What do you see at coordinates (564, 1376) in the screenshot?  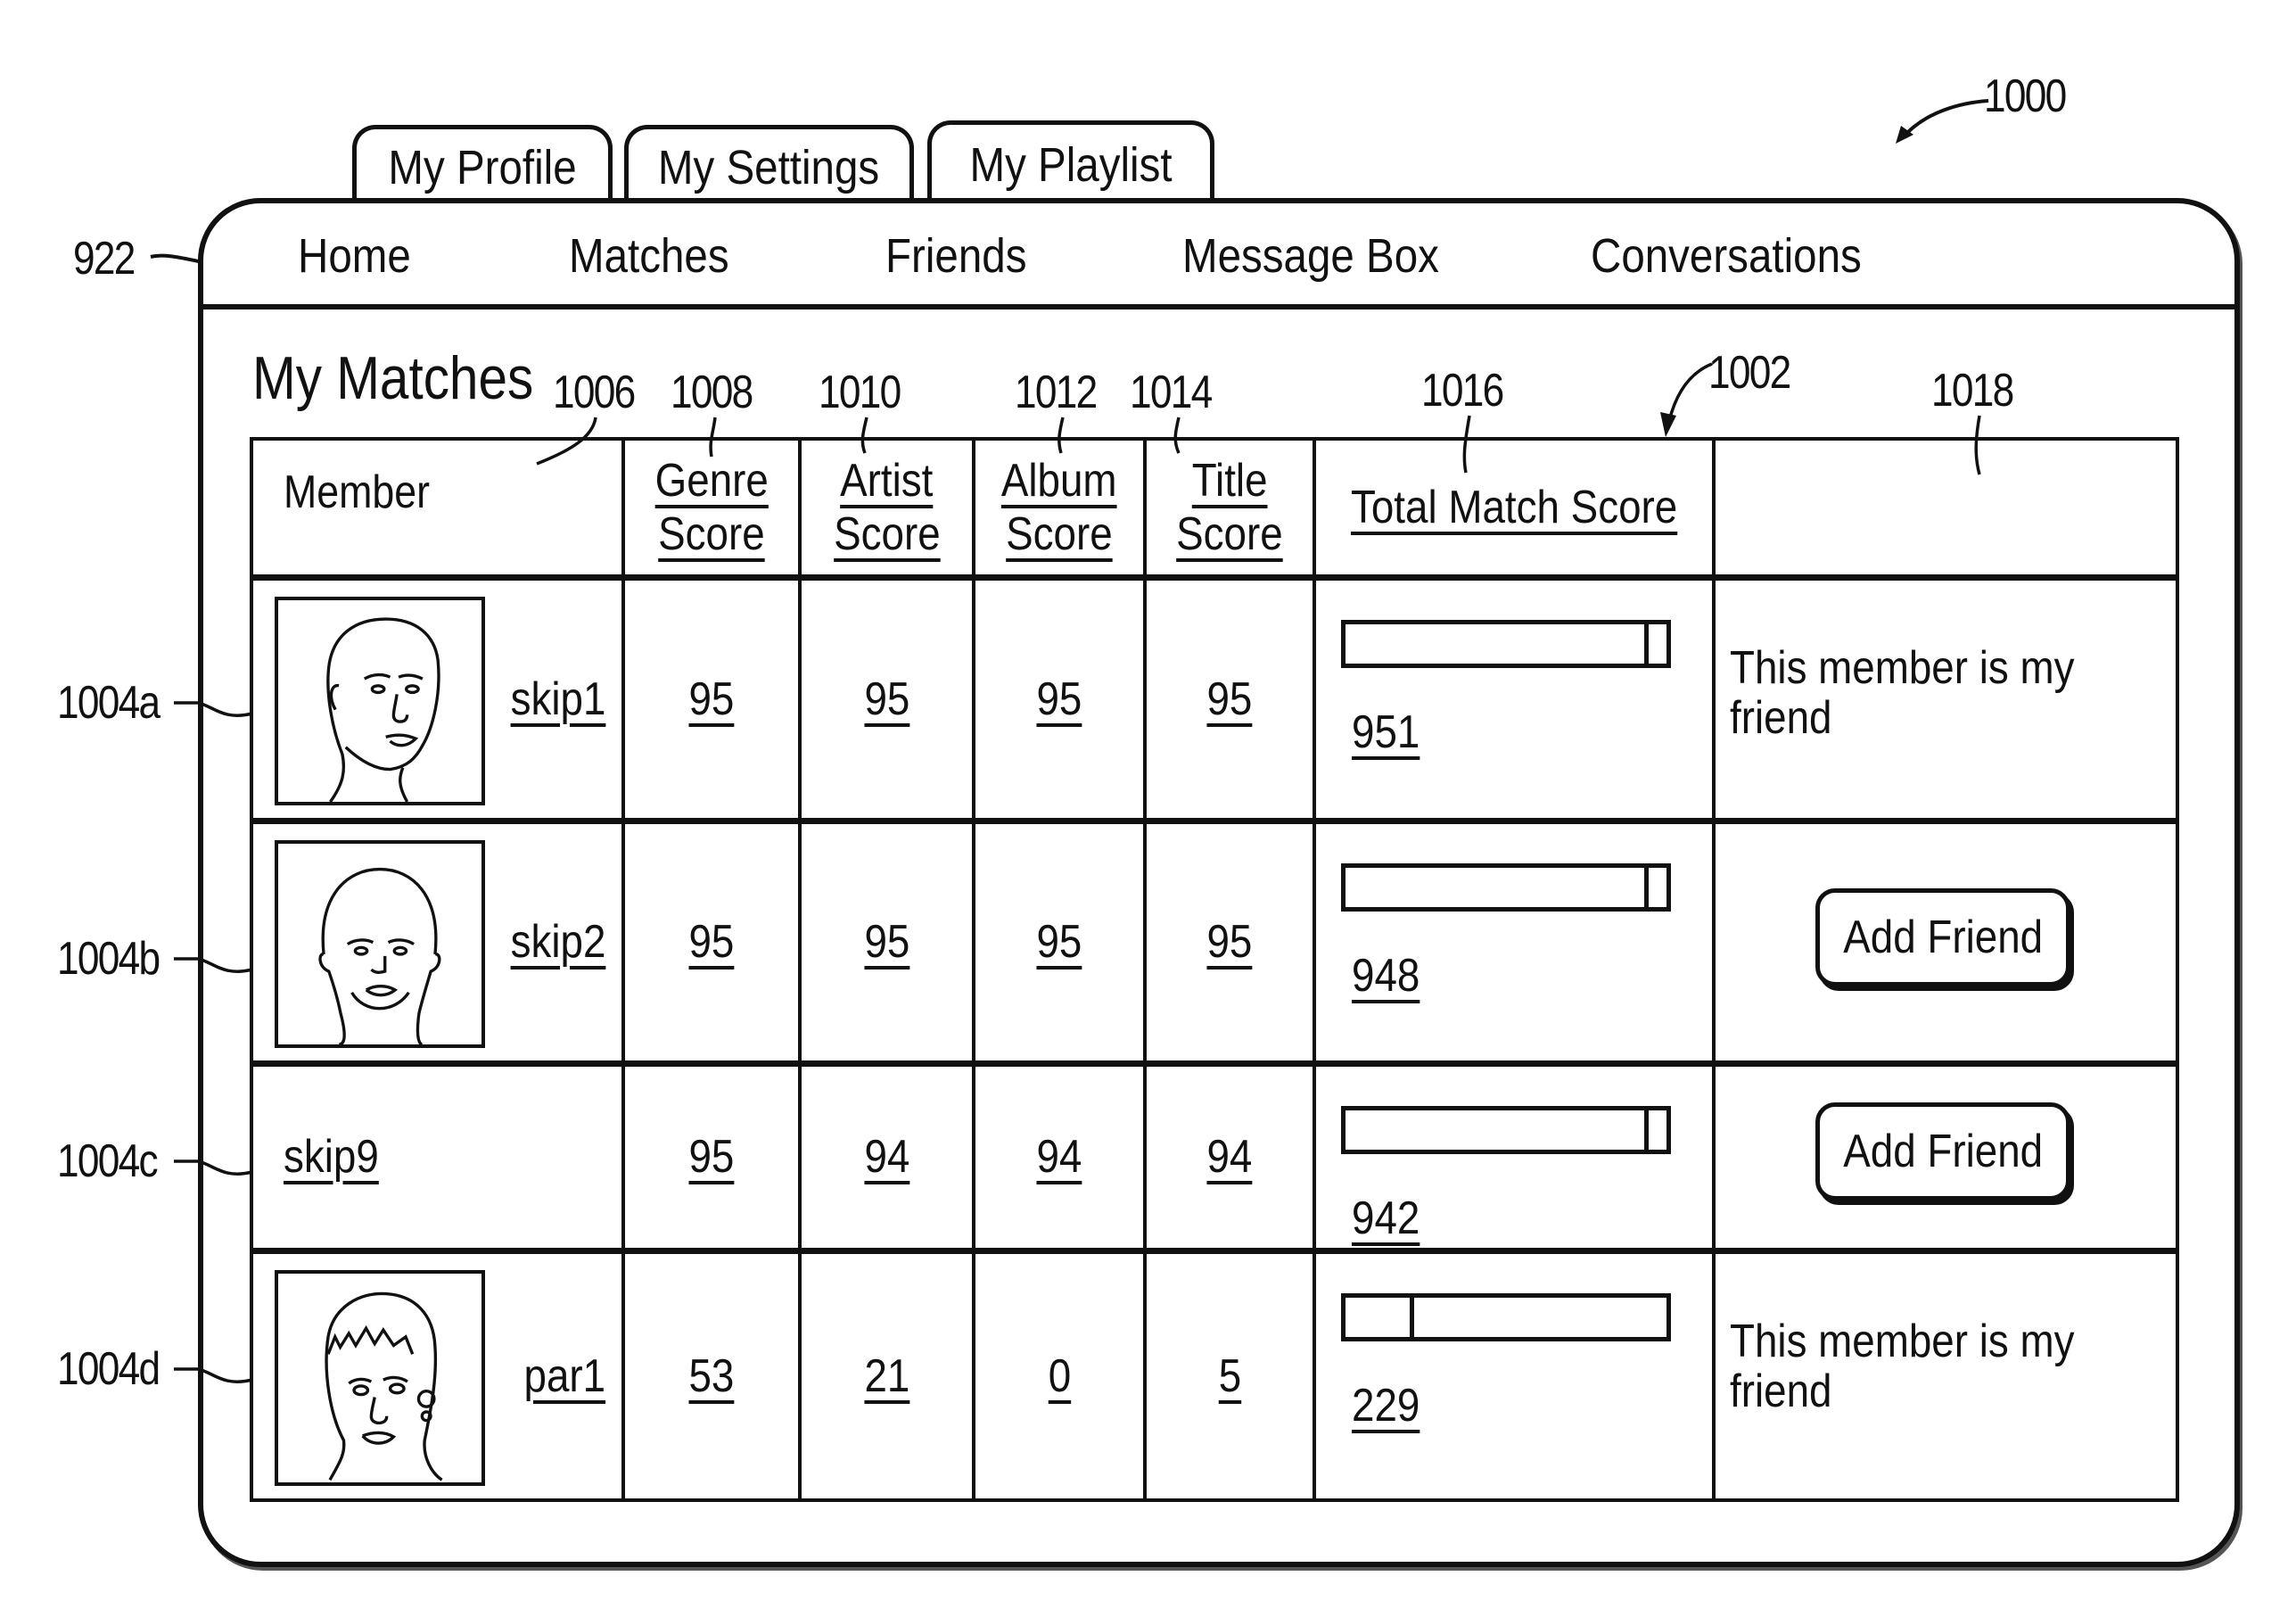 I see `member-name-link: par1` at bounding box center [564, 1376].